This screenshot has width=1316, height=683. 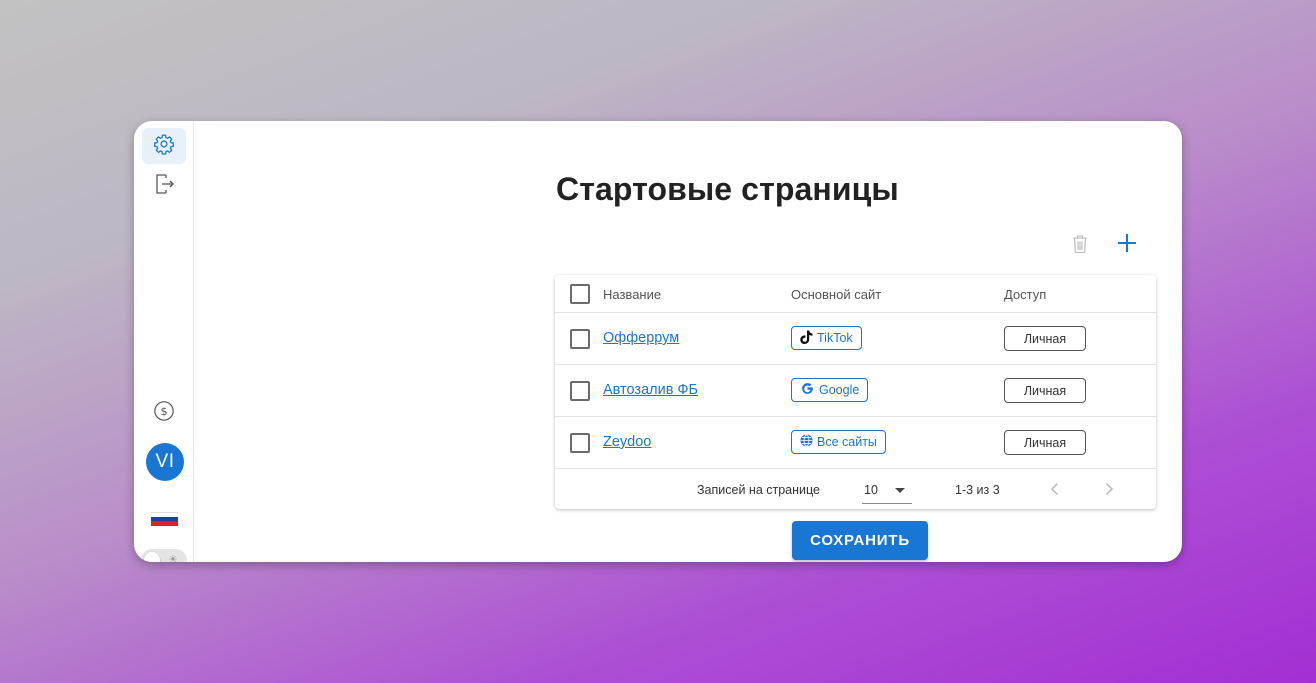 I want to click on site-chip: Все сайты, so click(x=838, y=442).